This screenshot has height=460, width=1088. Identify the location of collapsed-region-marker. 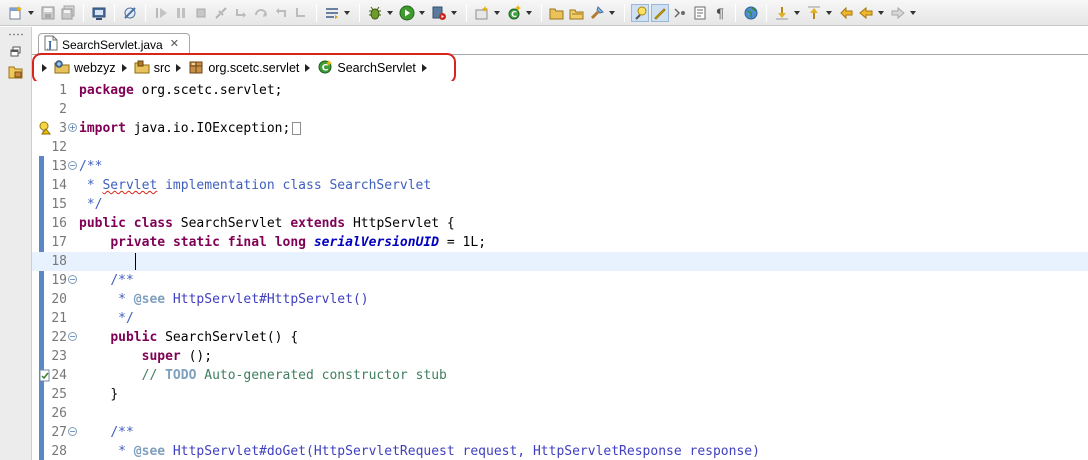
(297, 128).